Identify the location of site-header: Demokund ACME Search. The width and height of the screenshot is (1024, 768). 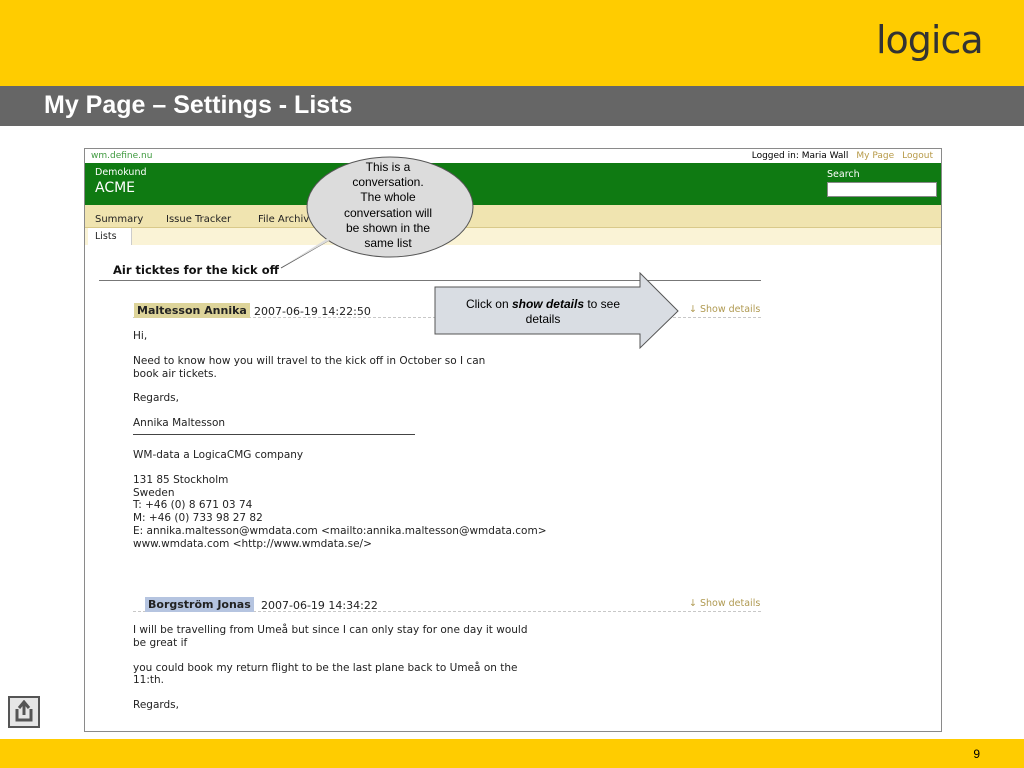
(513, 184).